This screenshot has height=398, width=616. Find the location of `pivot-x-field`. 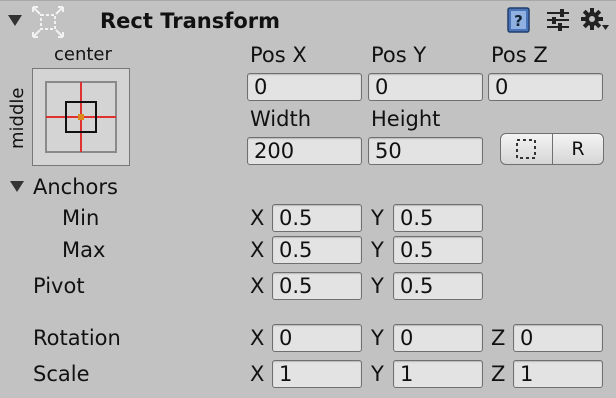

pivot-x-field is located at coordinates (317, 286).